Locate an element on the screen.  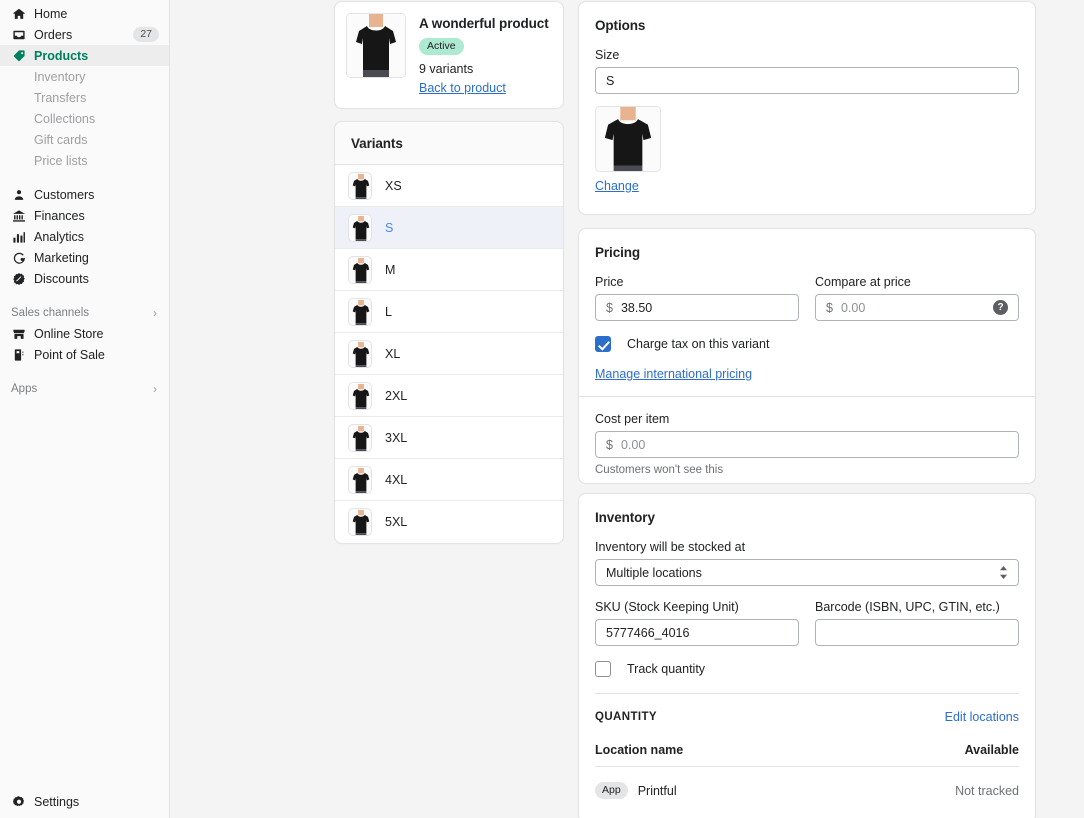
sidebar-item-products: Products is located at coordinates (84, 55).